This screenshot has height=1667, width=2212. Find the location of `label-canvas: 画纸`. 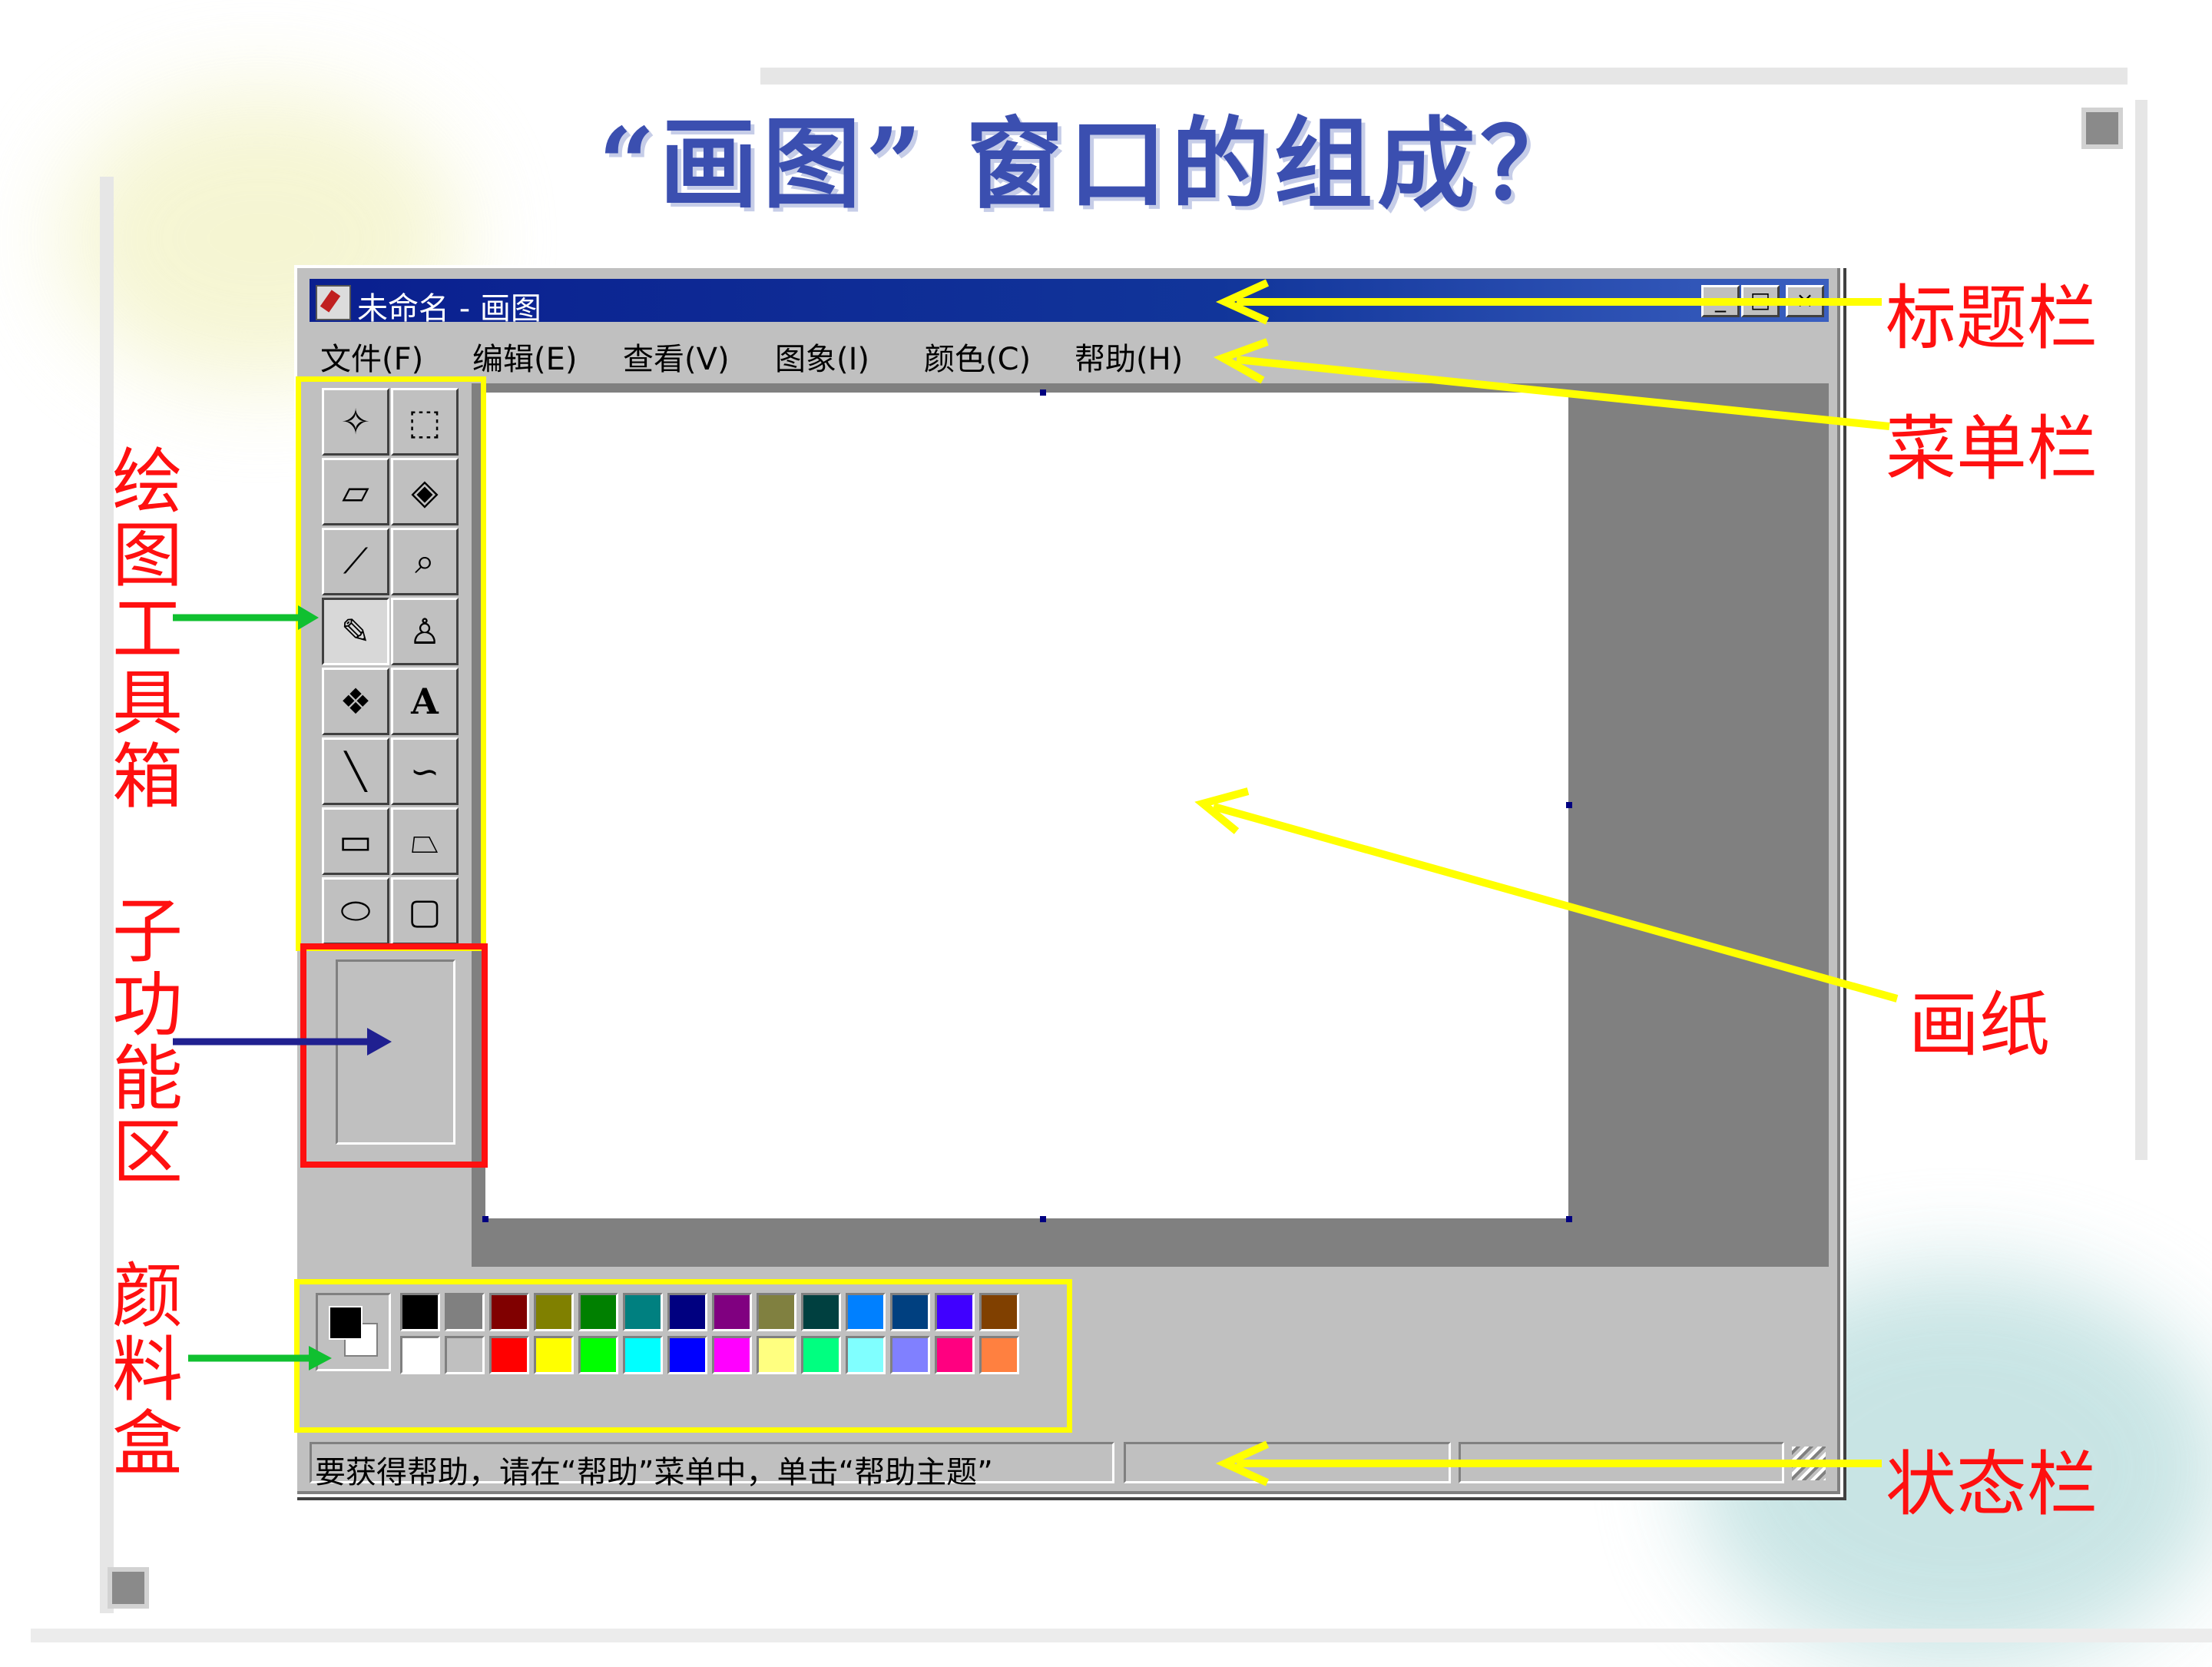

label-canvas: 画纸 is located at coordinates (1980, 1025).